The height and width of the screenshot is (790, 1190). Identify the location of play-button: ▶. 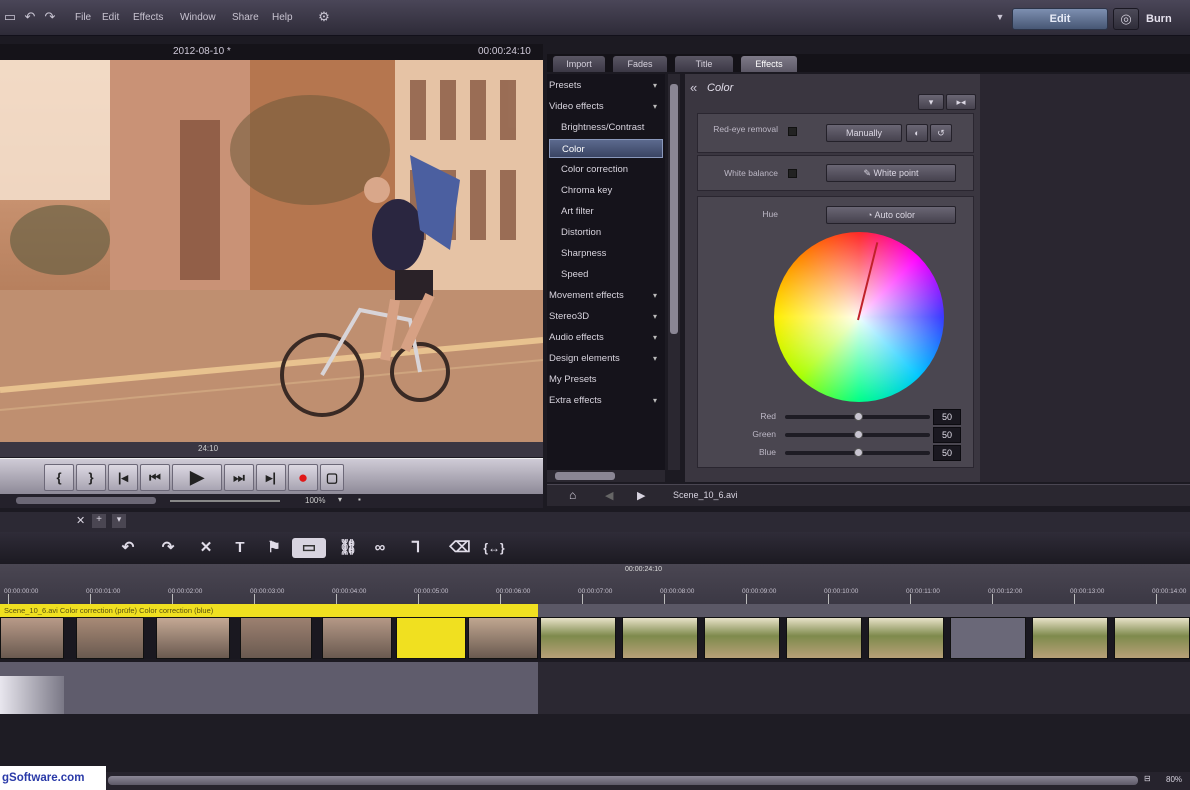
(197, 477).